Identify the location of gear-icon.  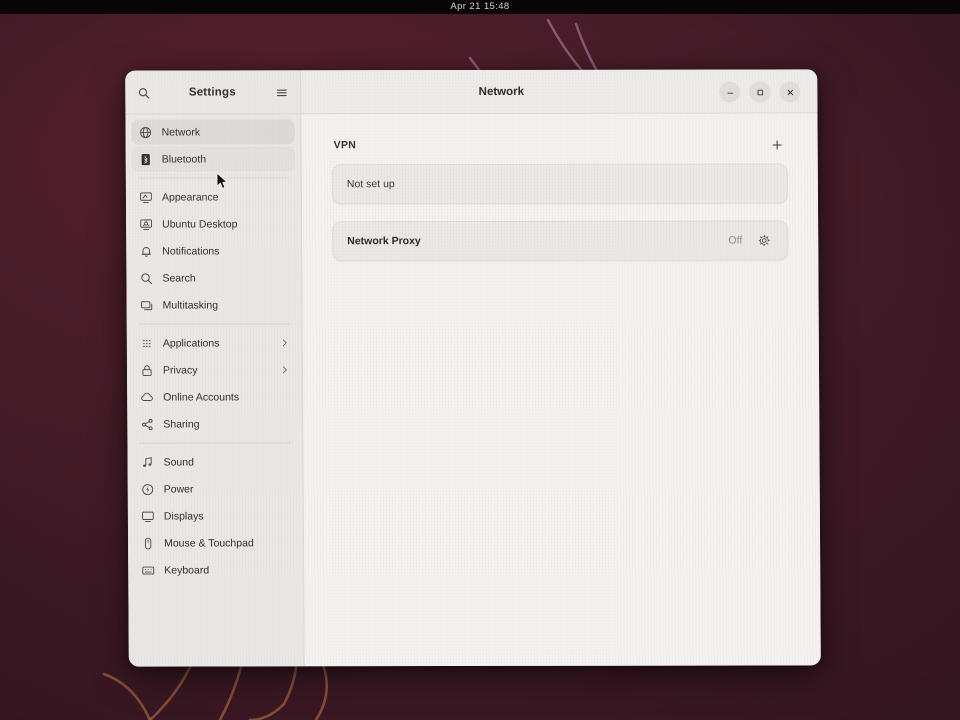
(764, 240).